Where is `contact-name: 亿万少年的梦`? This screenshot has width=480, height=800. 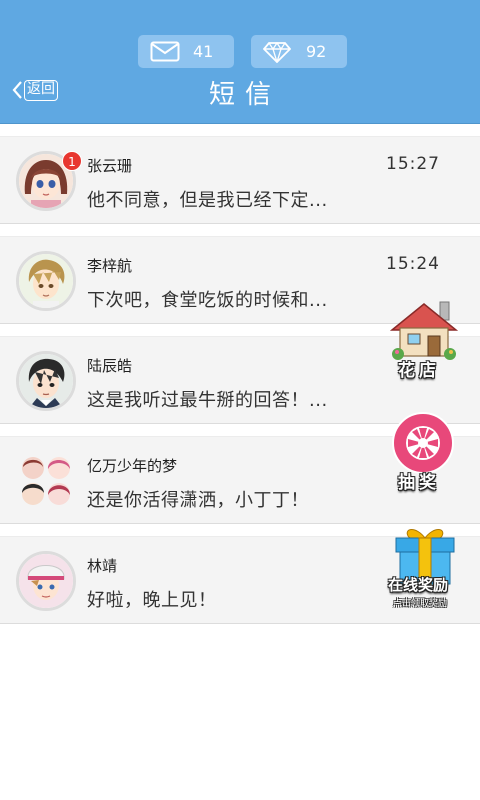
contact-name: 亿万少年的梦 is located at coordinates (132, 466).